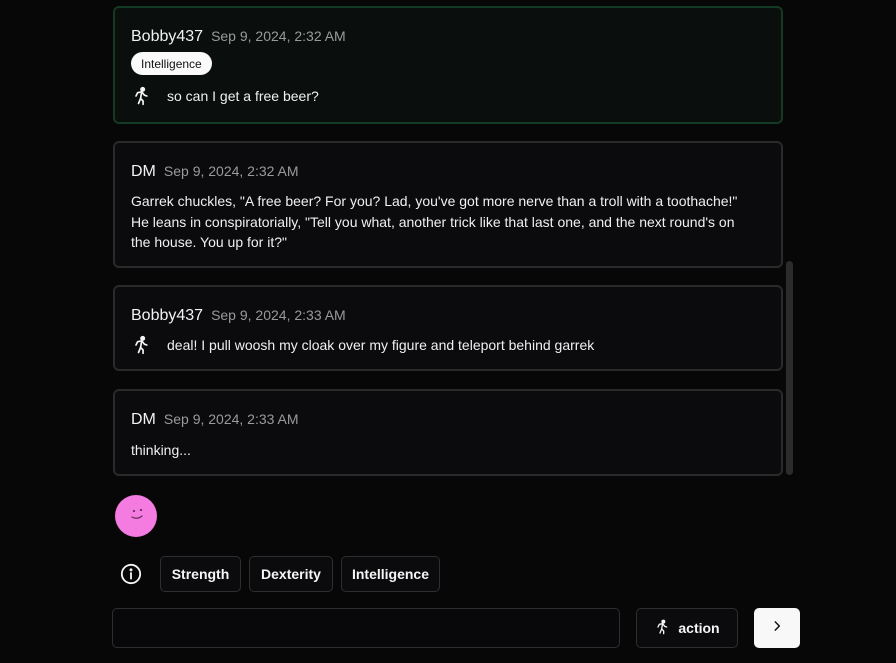  What do you see at coordinates (171, 63) in the screenshot?
I see `skill-tag: Intelligence` at bounding box center [171, 63].